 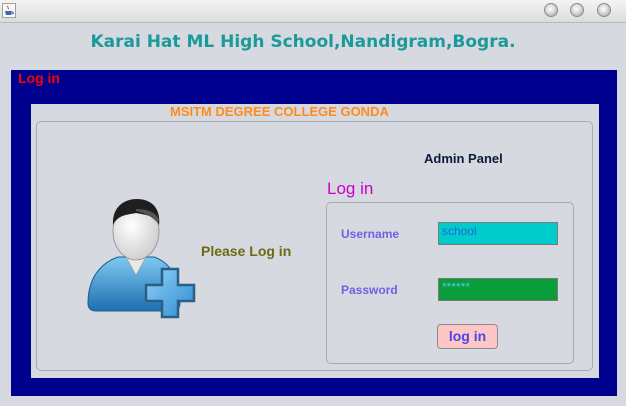 I want to click on window-titlebar, so click(x=313, y=11).